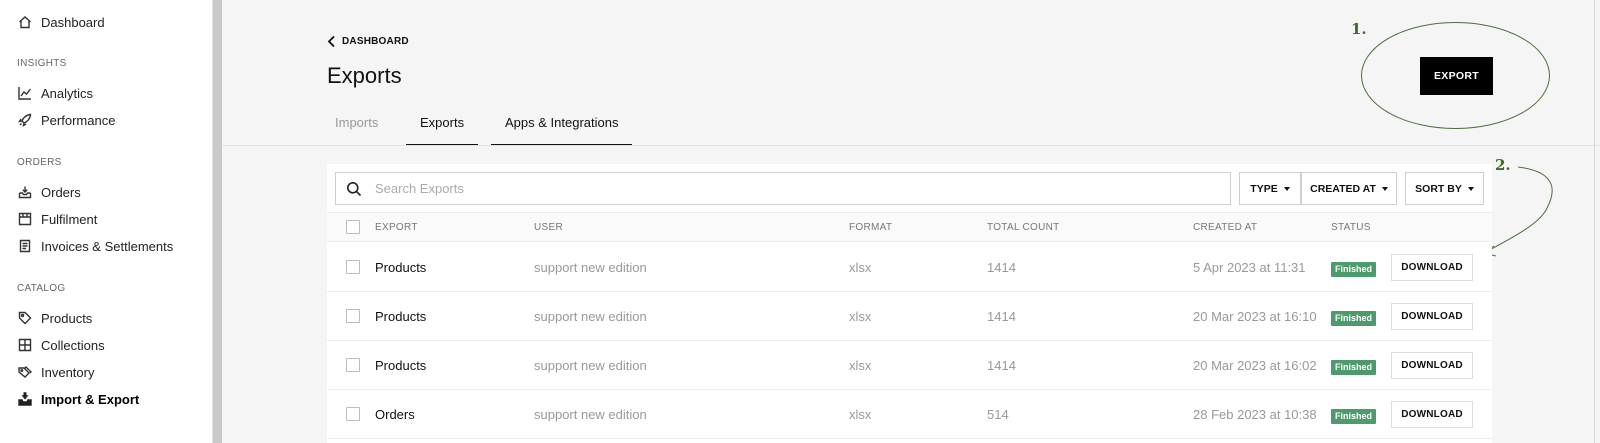  I want to click on column-format: FORMAT, so click(871, 227).